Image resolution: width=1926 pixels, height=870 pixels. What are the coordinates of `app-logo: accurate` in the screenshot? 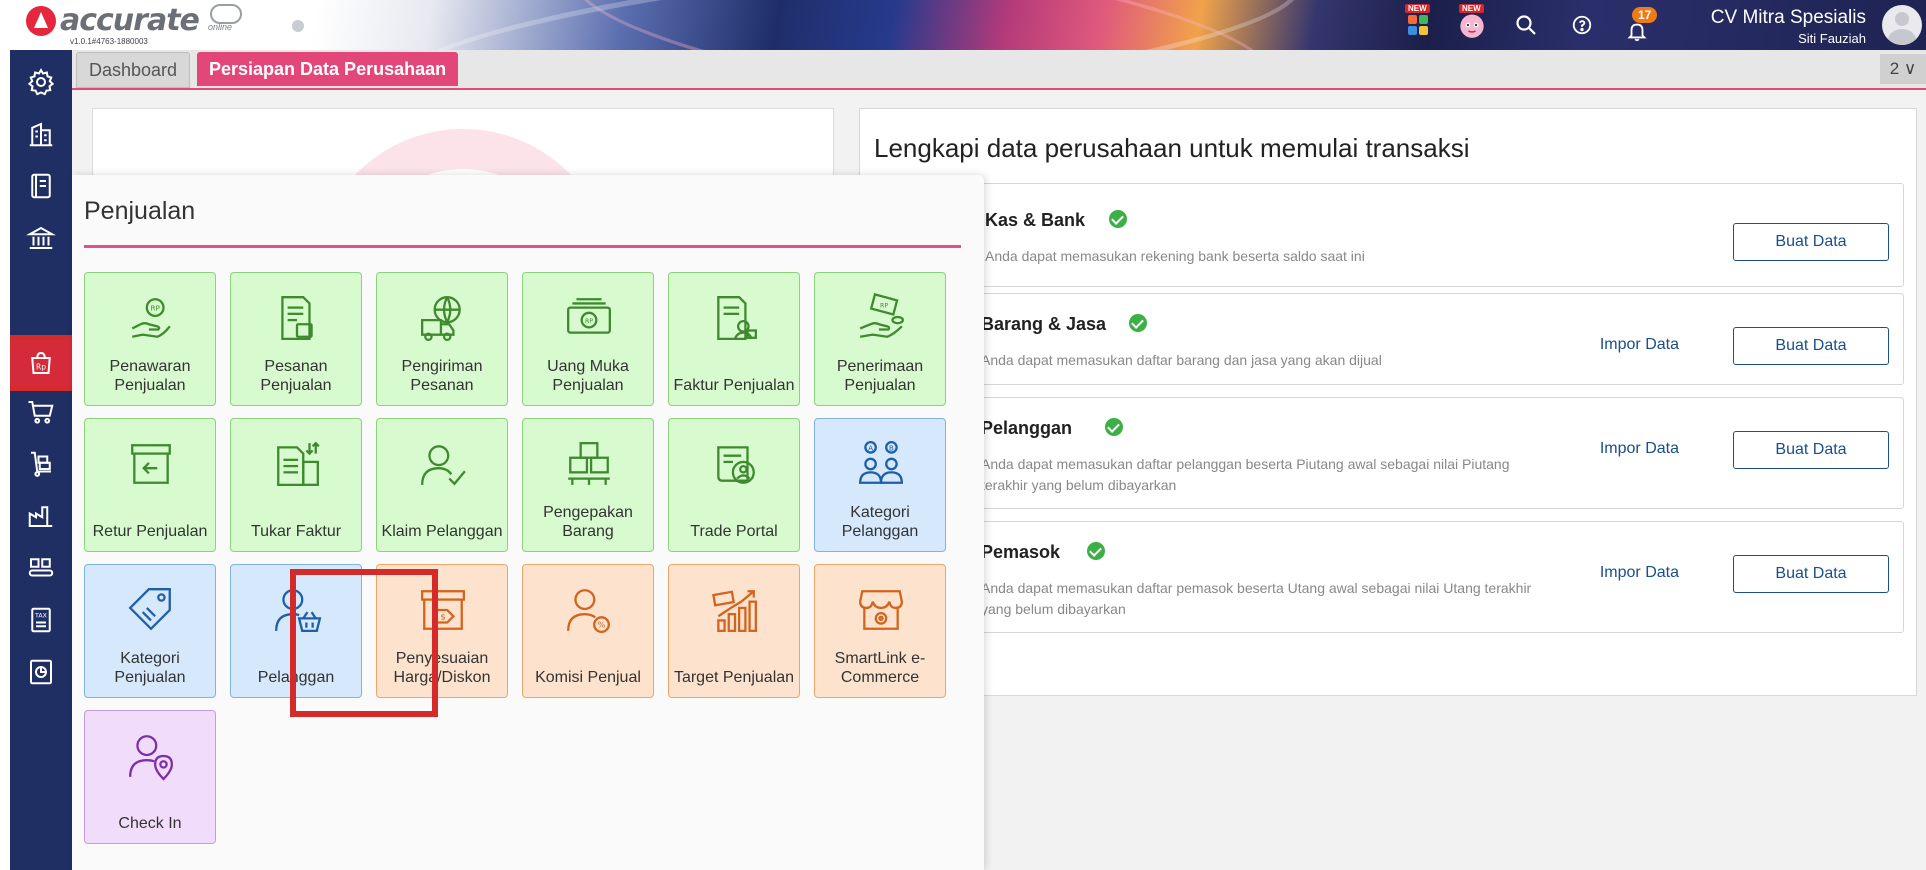 It's located at (113, 21).